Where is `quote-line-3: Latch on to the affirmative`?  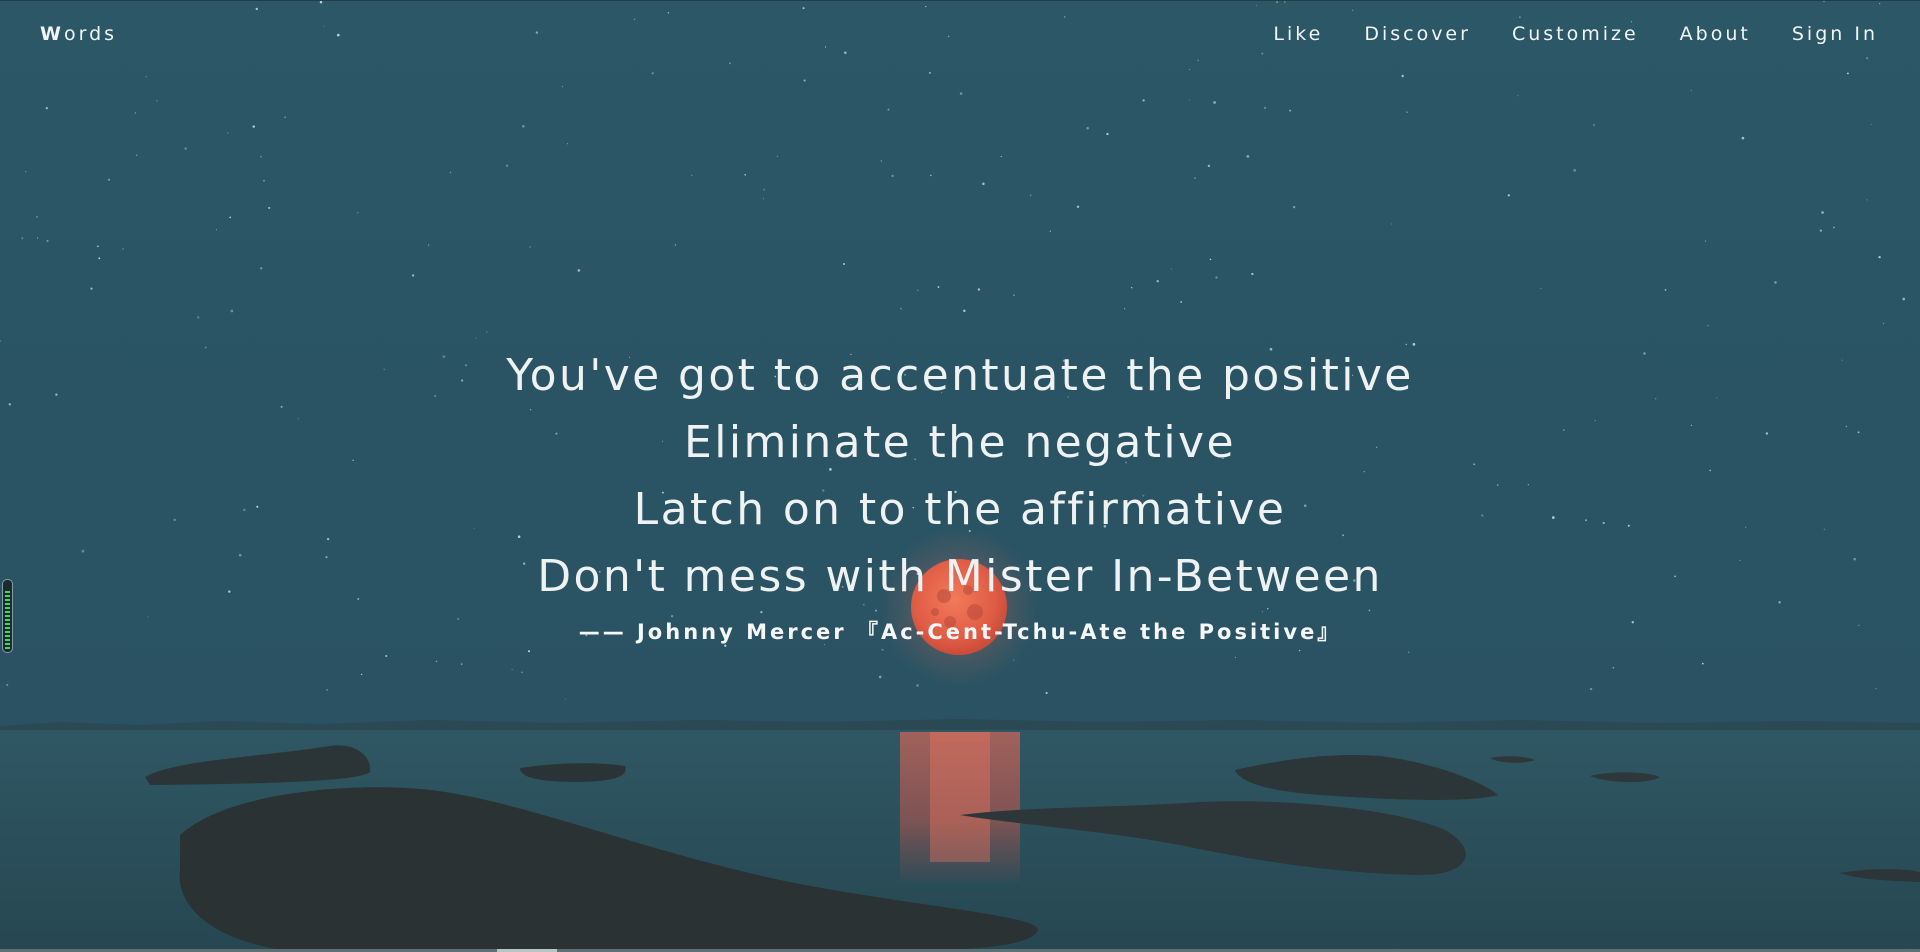
quote-line-3: Latch on to the affirmative is located at coordinates (960, 509).